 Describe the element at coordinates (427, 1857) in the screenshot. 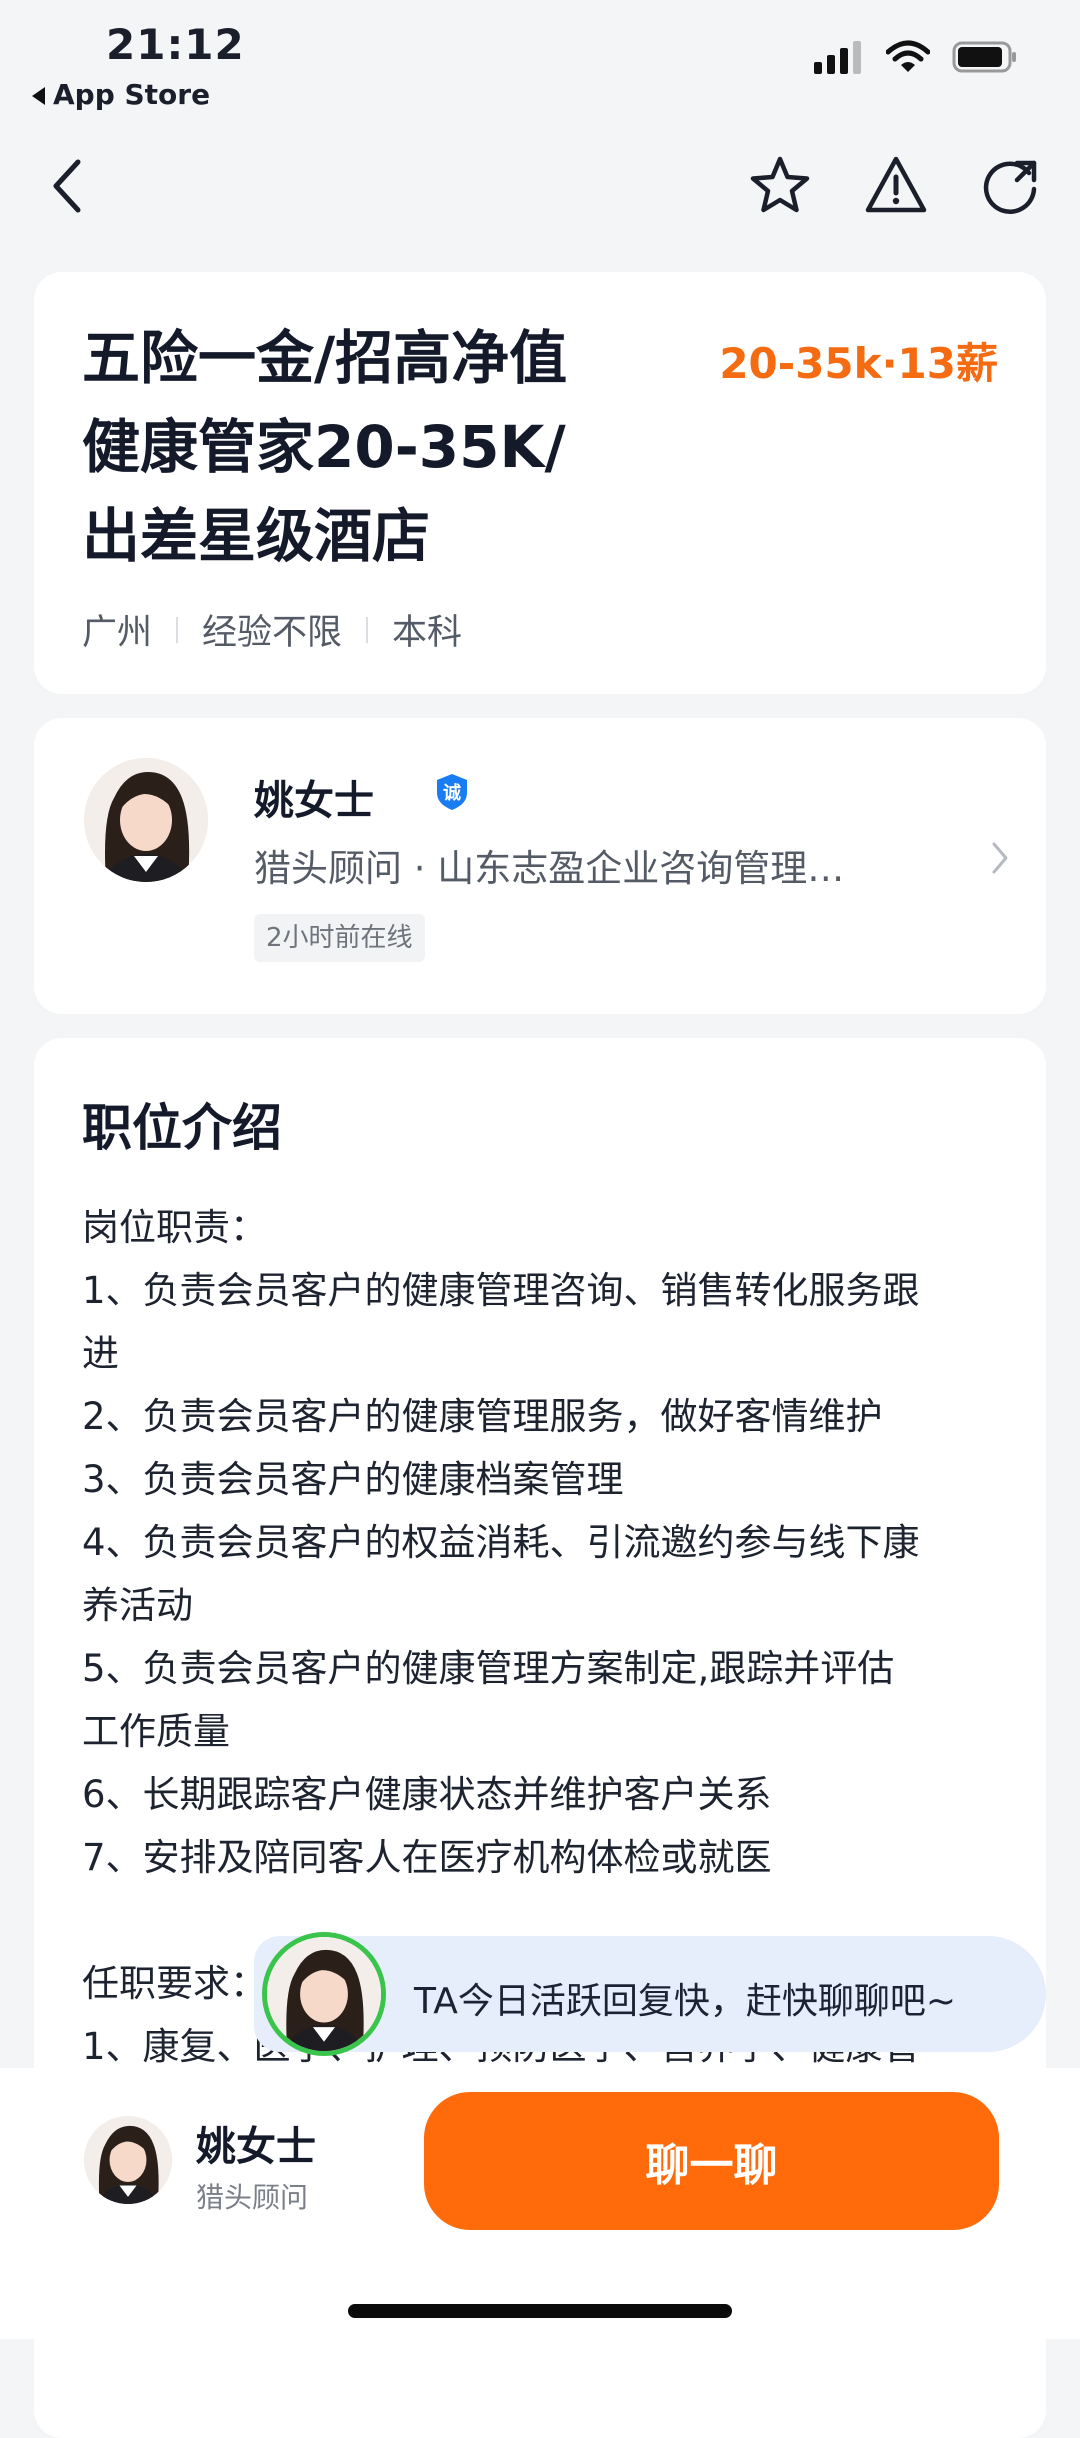

I see `description-line: 7、安排及陪同客人在医疗机构体检或就医` at that location.